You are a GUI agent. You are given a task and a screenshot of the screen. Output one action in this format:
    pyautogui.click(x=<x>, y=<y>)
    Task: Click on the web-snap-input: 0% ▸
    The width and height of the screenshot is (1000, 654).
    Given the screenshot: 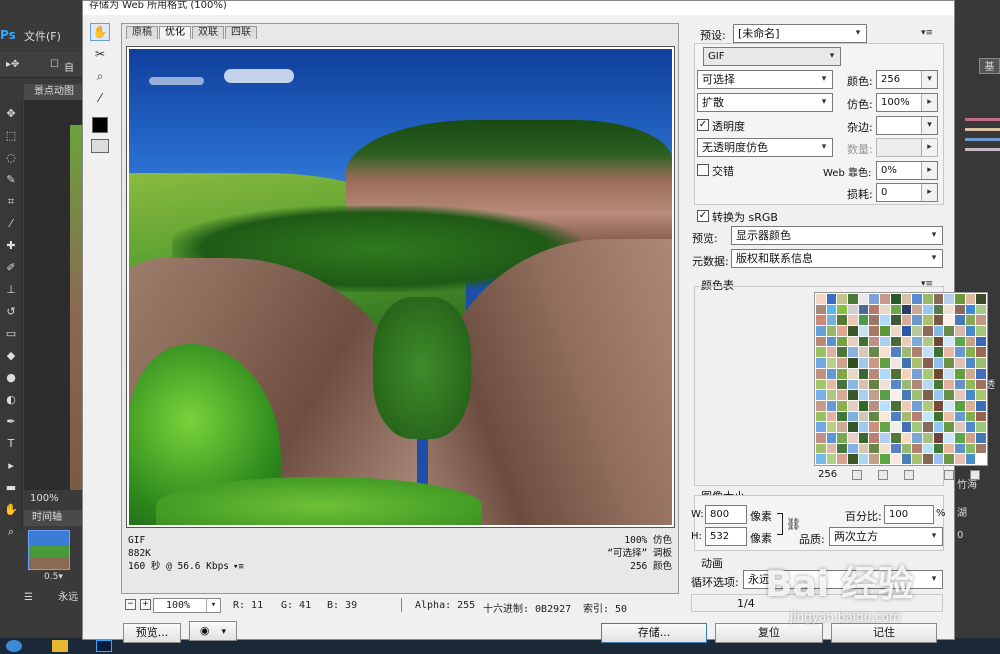 What is the action you would take?
    pyautogui.click(x=907, y=170)
    